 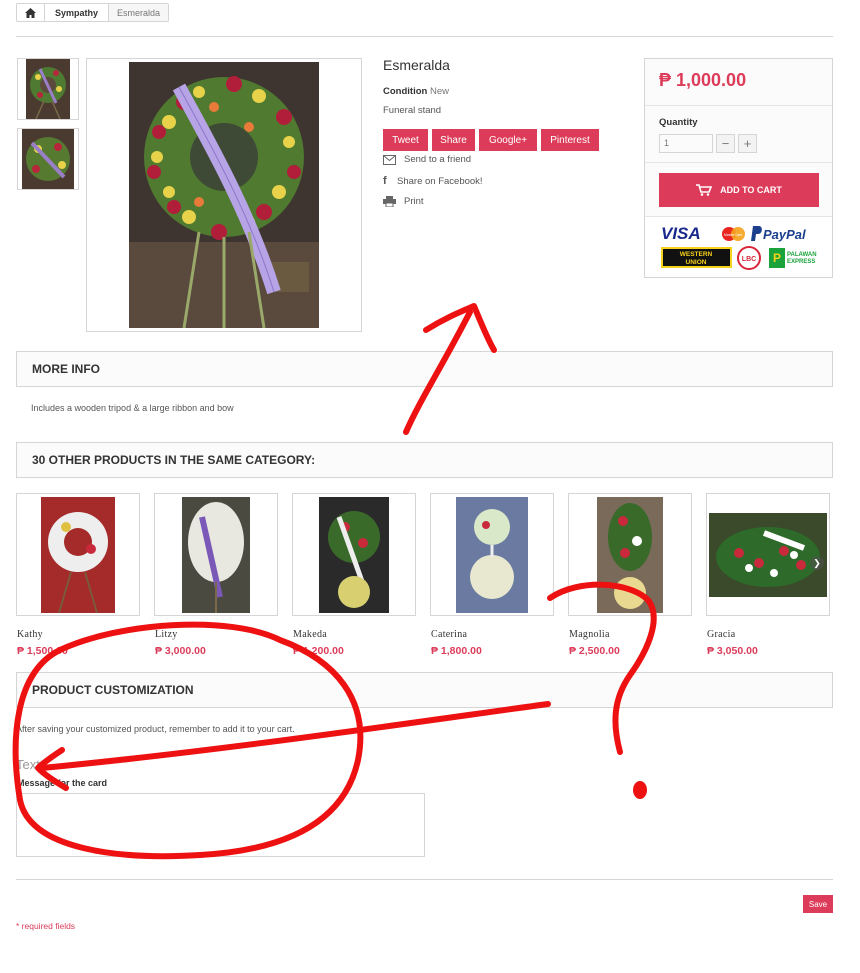 I want to click on funeral-wreath-image, so click(x=224, y=195).